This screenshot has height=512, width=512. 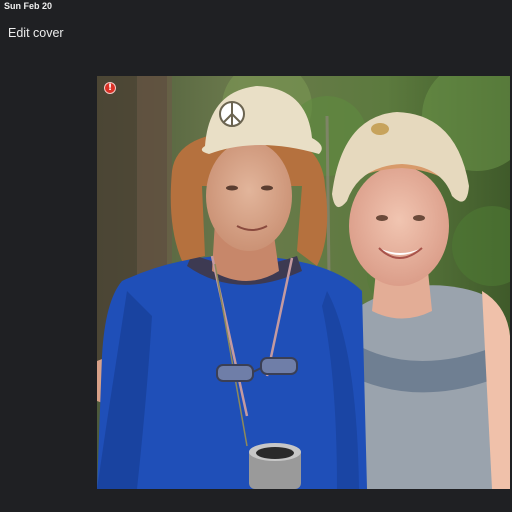 What do you see at coordinates (36, 33) in the screenshot?
I see `page-title: Edit cover` at bounding box center [36, 33].